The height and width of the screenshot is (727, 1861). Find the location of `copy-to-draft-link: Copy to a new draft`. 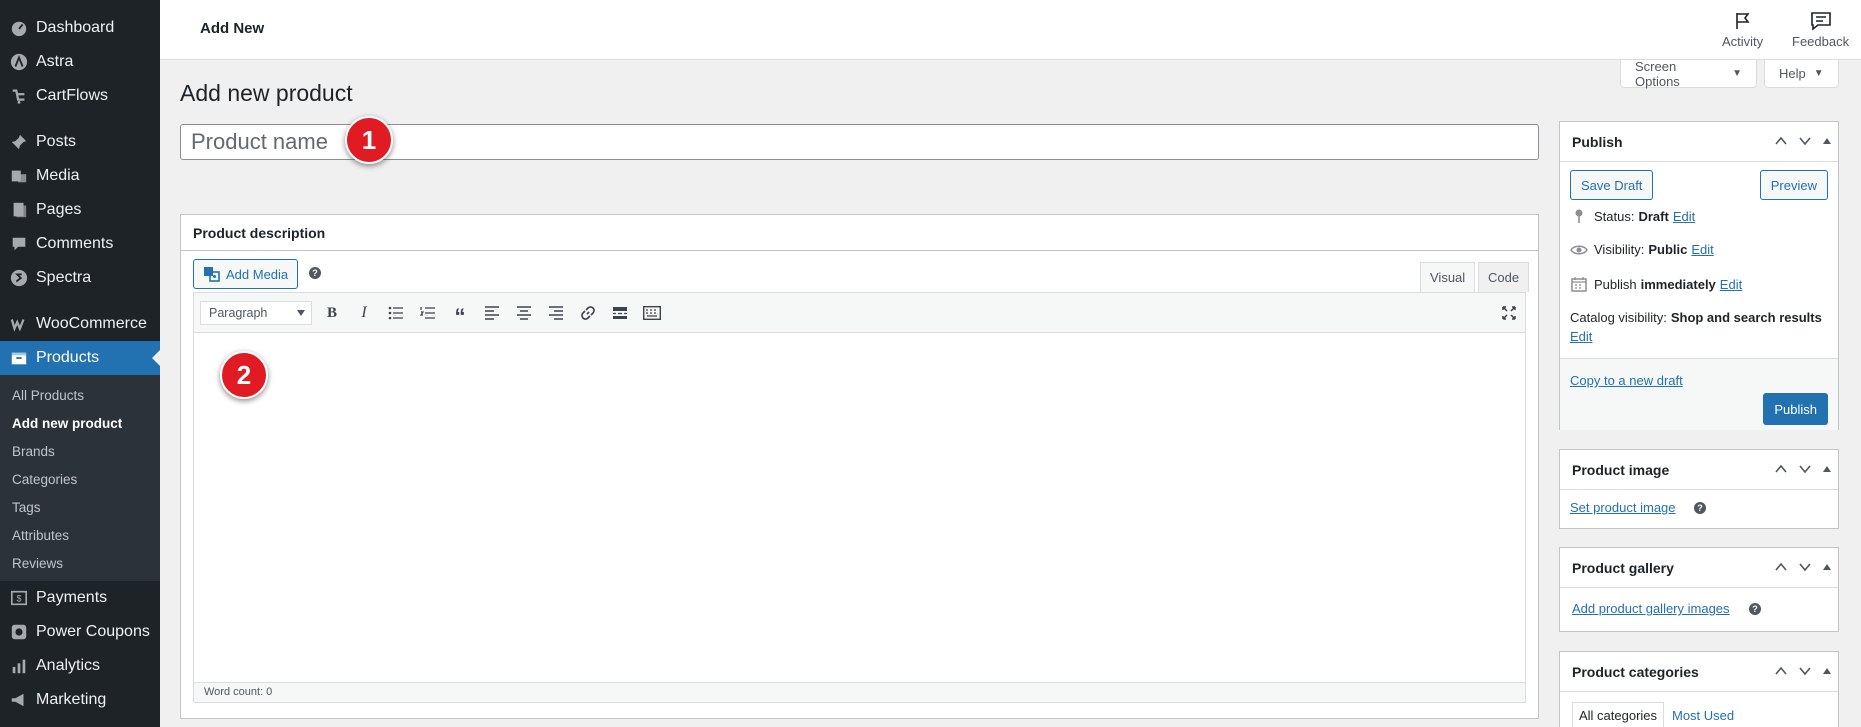

copy-to-draft-link: Copy to a new draft is located at coordinates (1626, 380).